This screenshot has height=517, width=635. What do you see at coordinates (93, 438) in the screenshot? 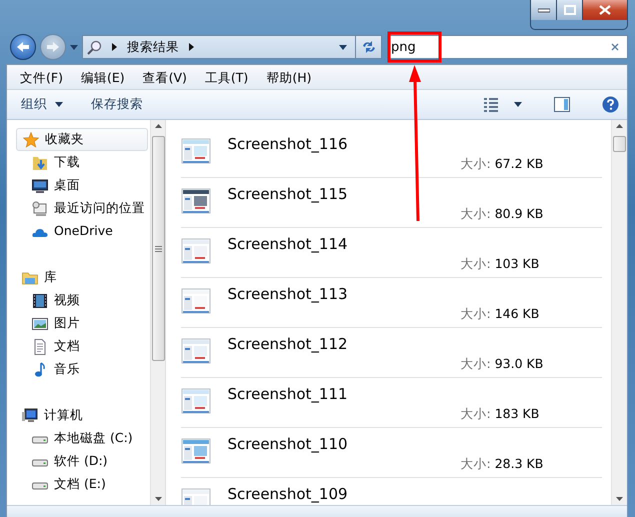
I see `nav-item: 本地磁盘 (C:)` at bounding box center [93, 438].